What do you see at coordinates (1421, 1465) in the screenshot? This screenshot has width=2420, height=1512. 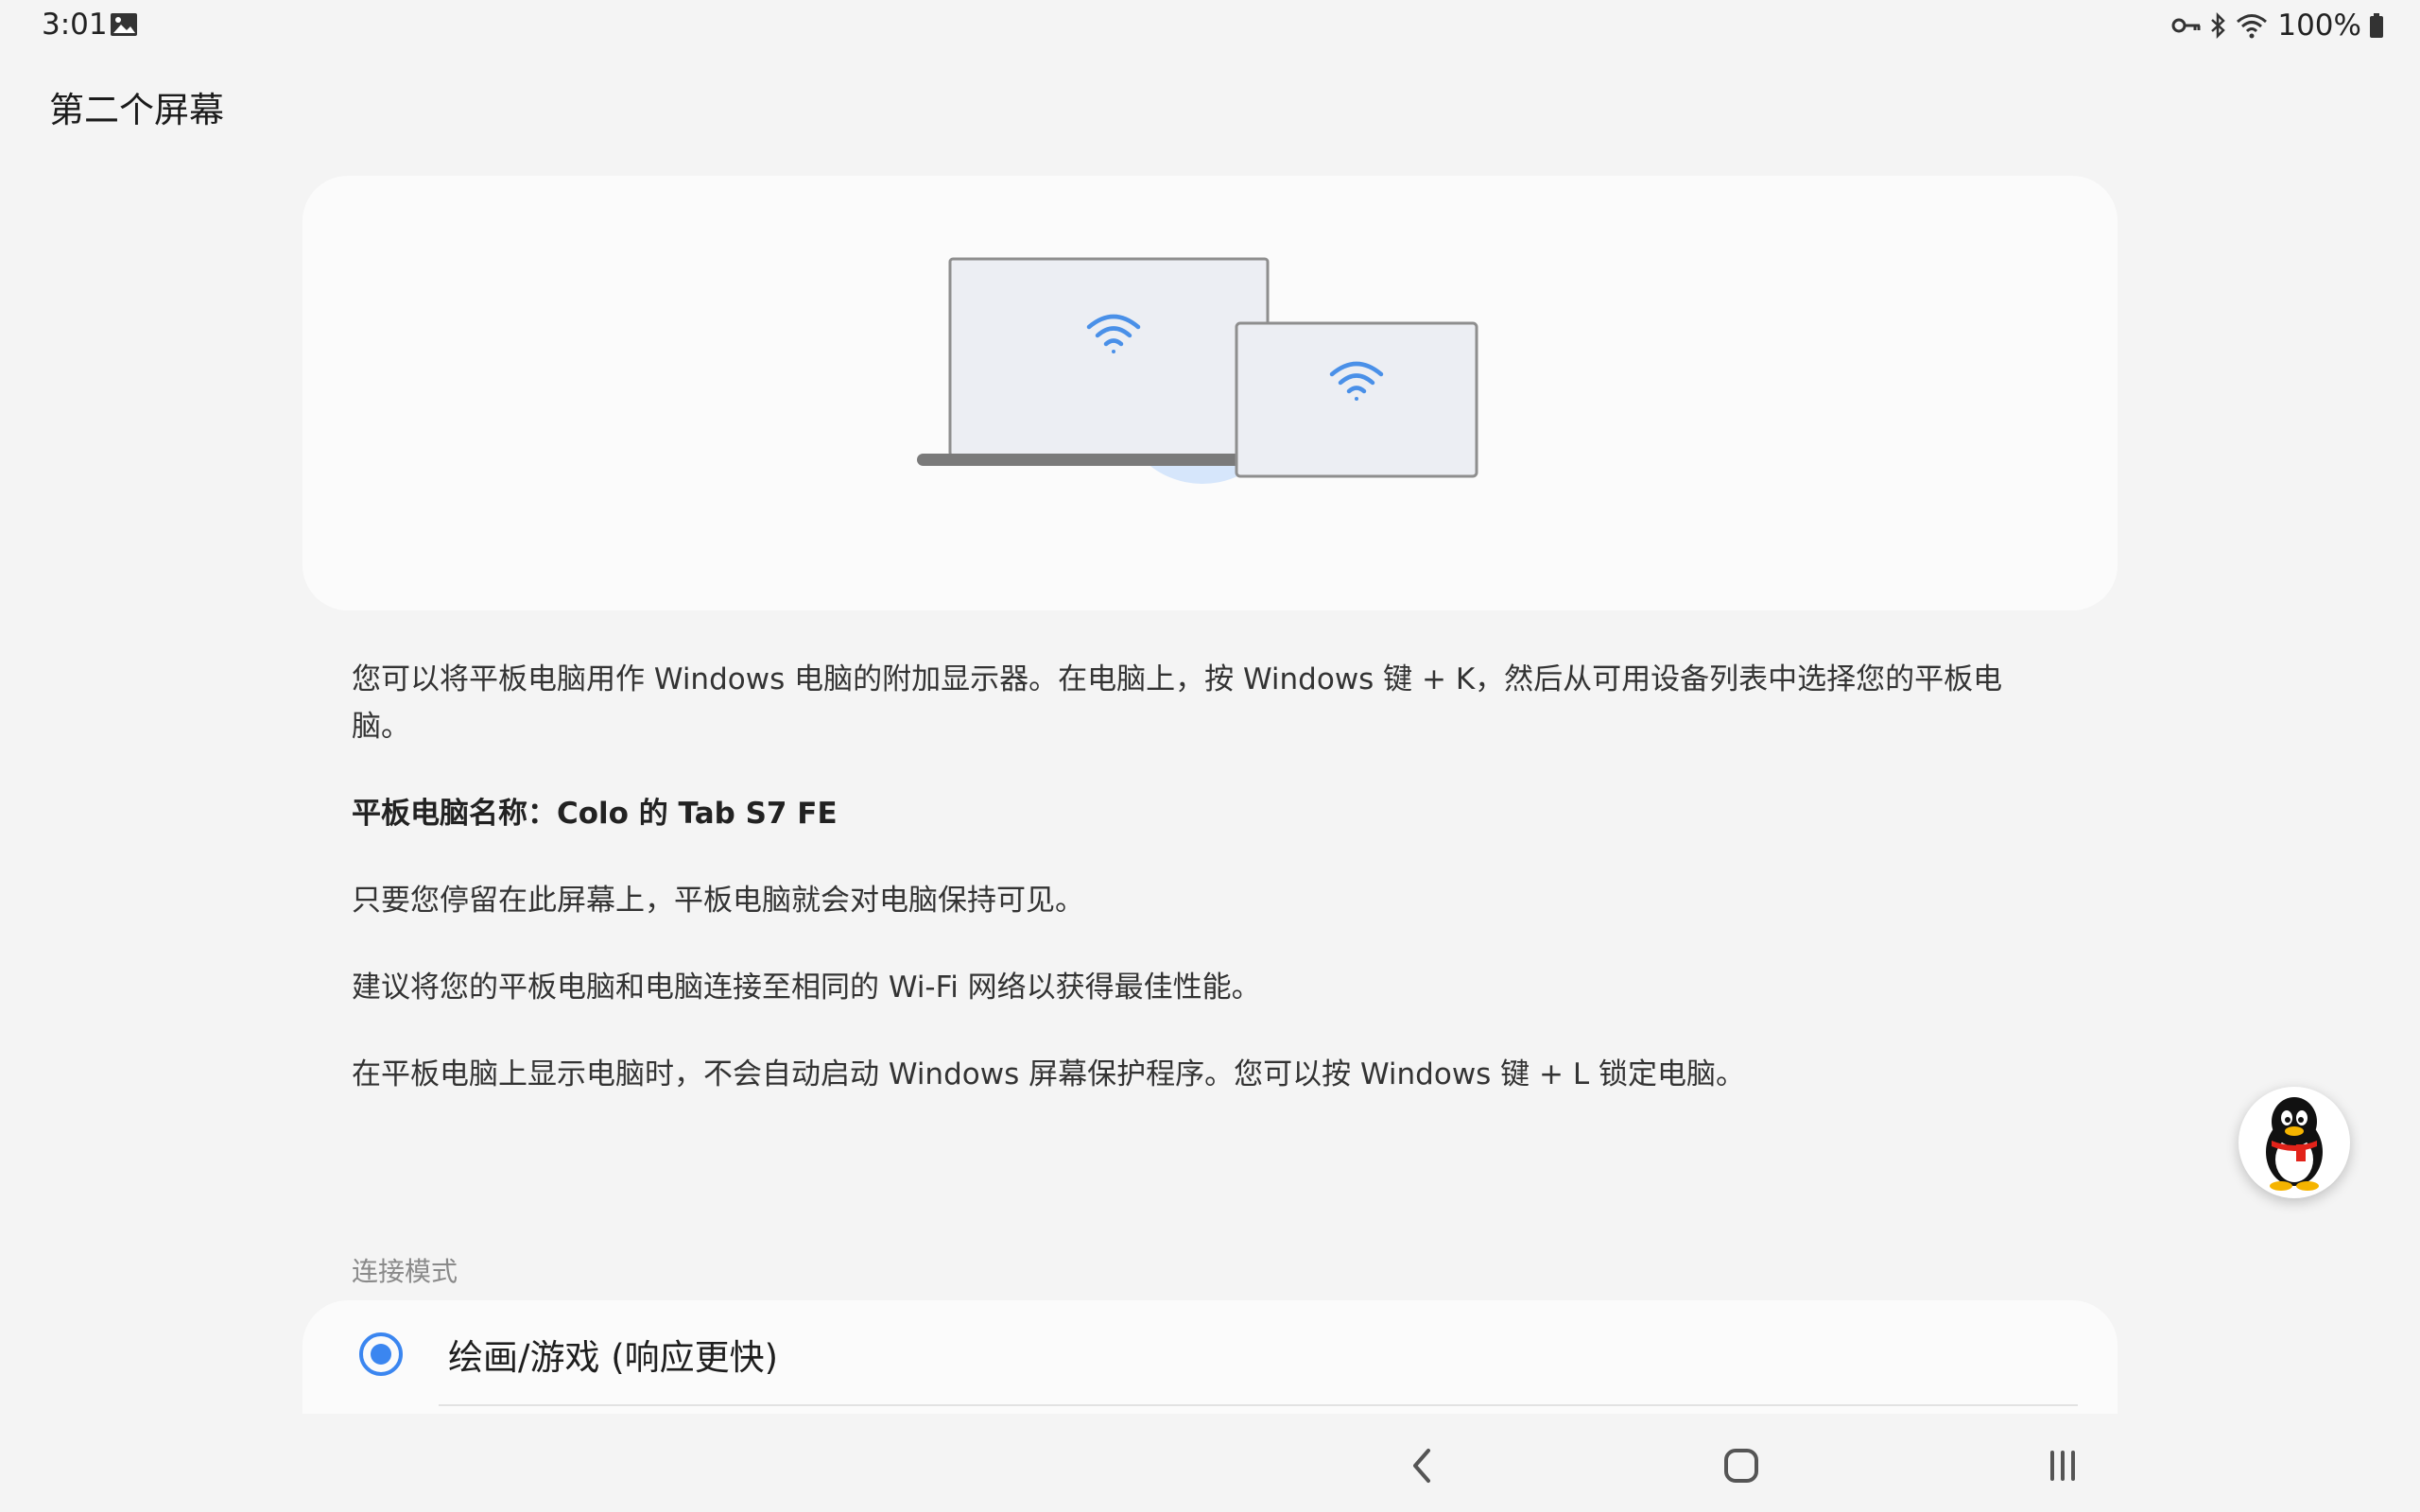 I see `back-icon` at bounding box center [1421, 1465].